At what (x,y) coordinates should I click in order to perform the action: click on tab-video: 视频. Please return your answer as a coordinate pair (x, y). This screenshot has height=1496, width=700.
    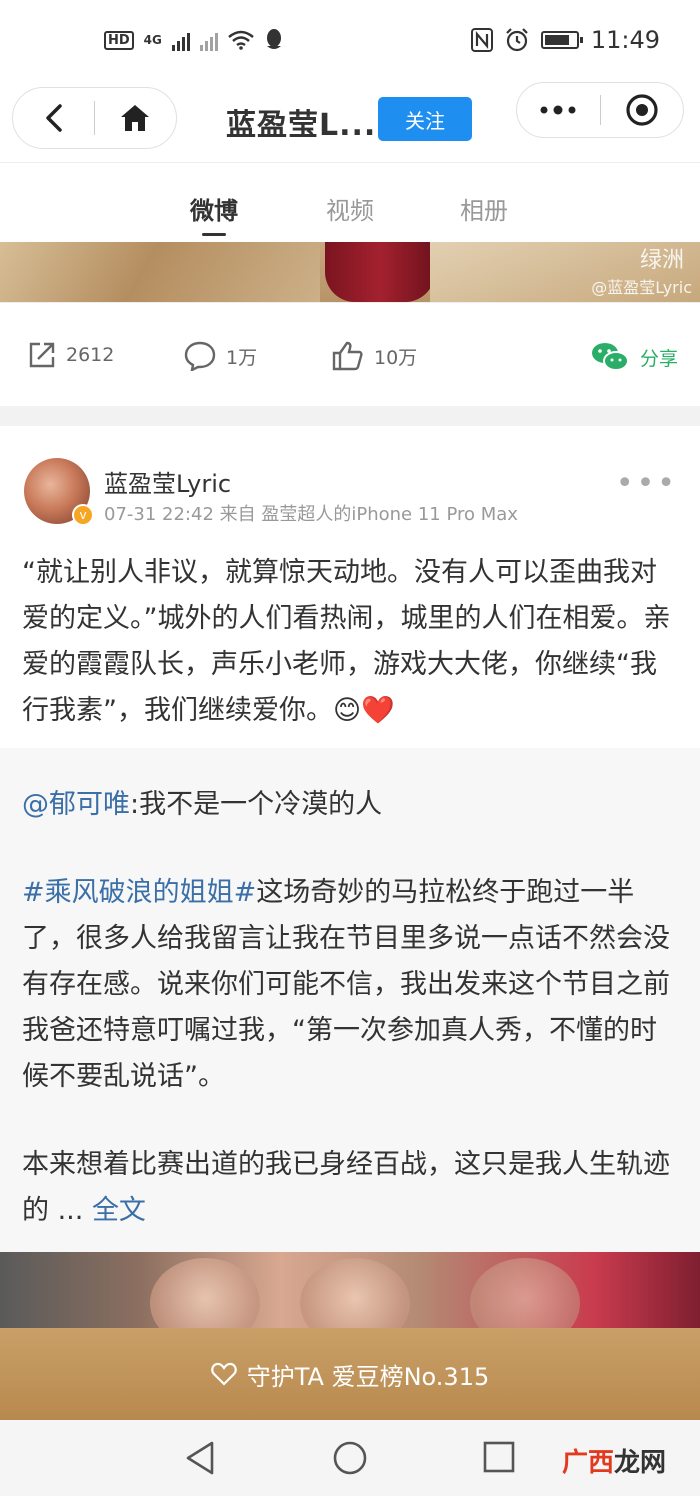
    Looking at the image, I should click on (350, 208).